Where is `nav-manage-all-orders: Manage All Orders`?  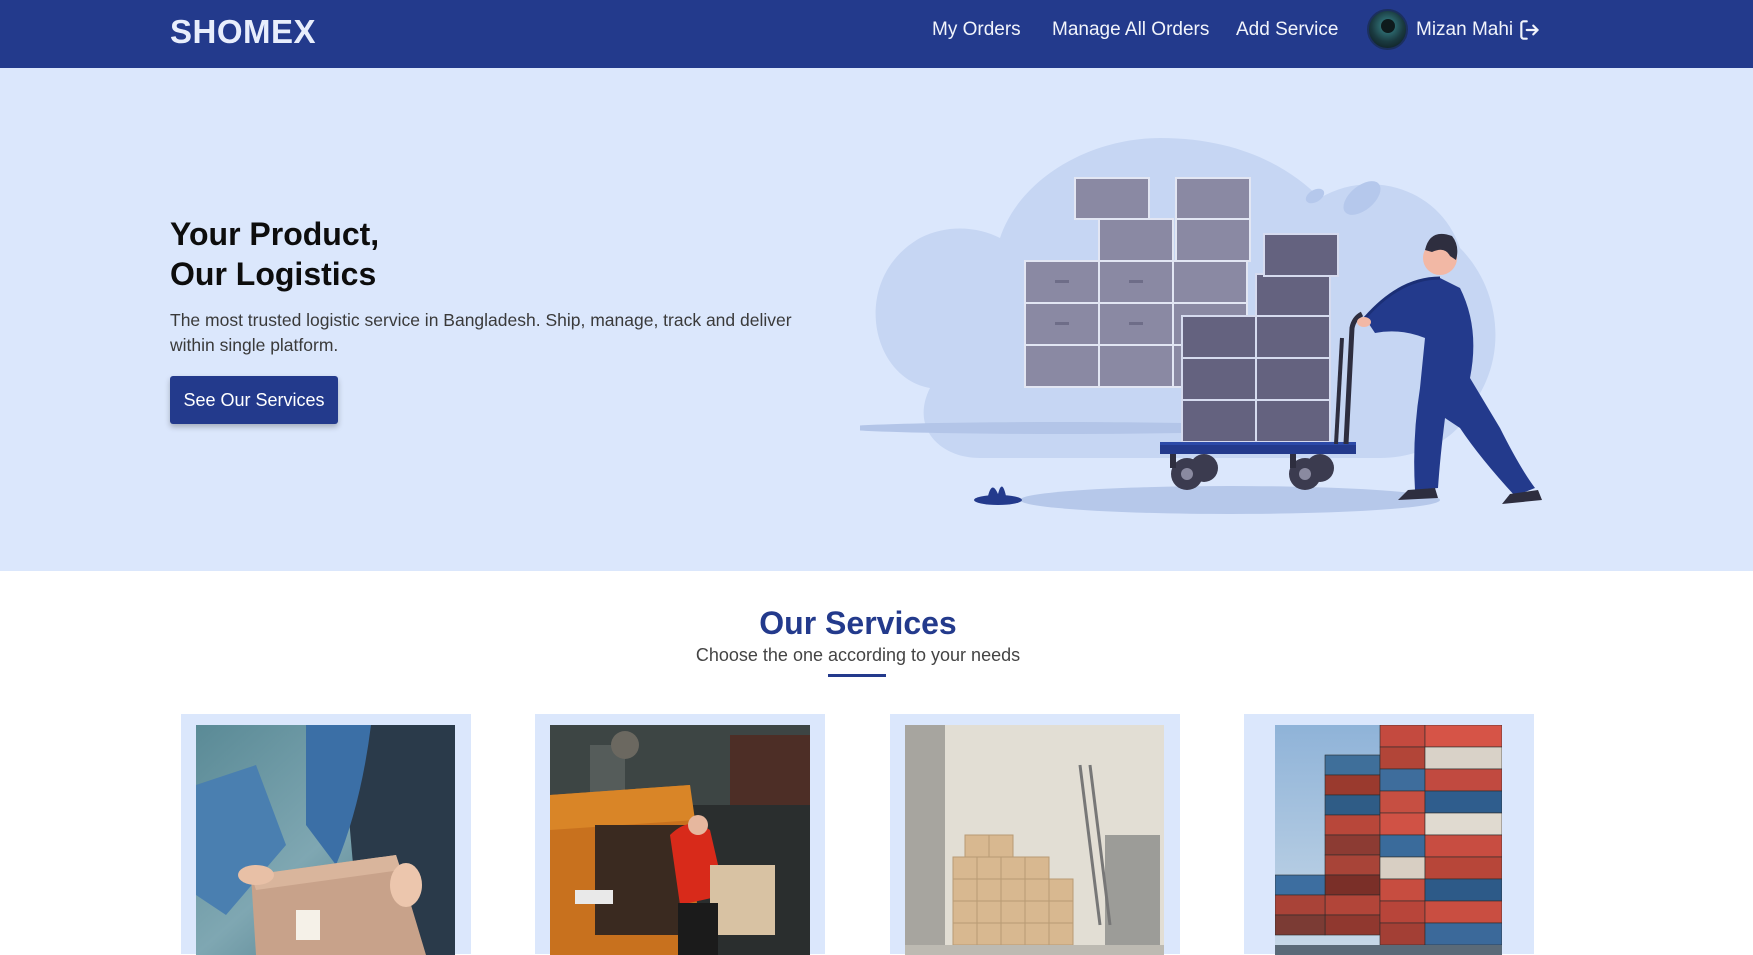
nav-manage-all-orders: Manage All Orders is located at coordinates (1130, 30).